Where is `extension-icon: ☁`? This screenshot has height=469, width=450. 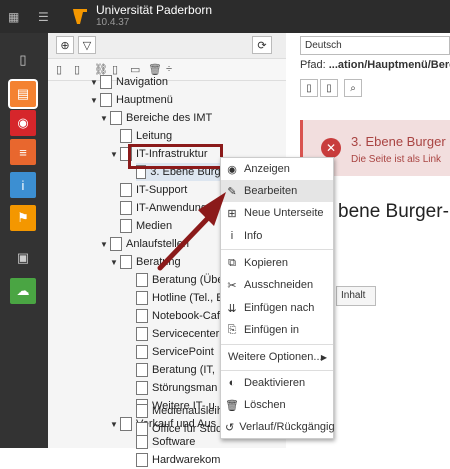
extension-icon: ☁ is located at coordinates (23, 291).